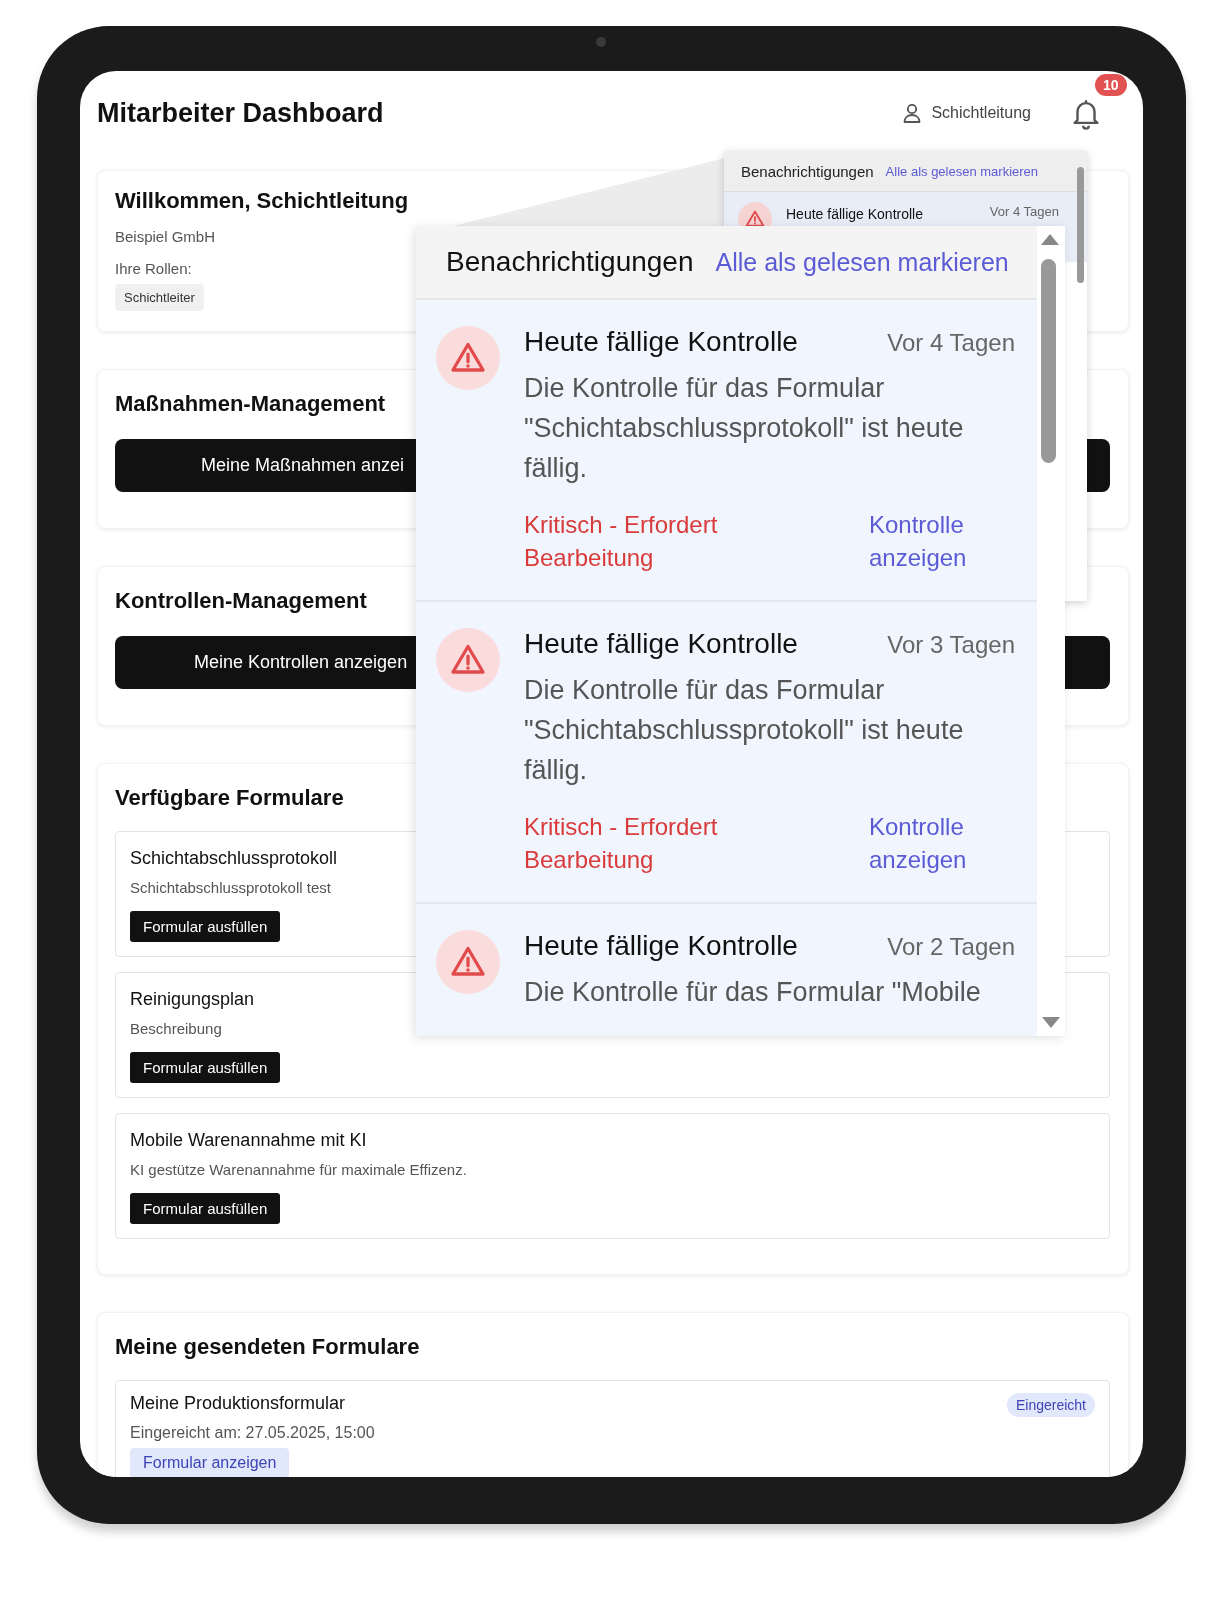 This screenshot has width=1218, height=1597. Describe the element at coordinates (159, 297) in the screenshot. I see `role-tag: Schichtleiter` at that location.